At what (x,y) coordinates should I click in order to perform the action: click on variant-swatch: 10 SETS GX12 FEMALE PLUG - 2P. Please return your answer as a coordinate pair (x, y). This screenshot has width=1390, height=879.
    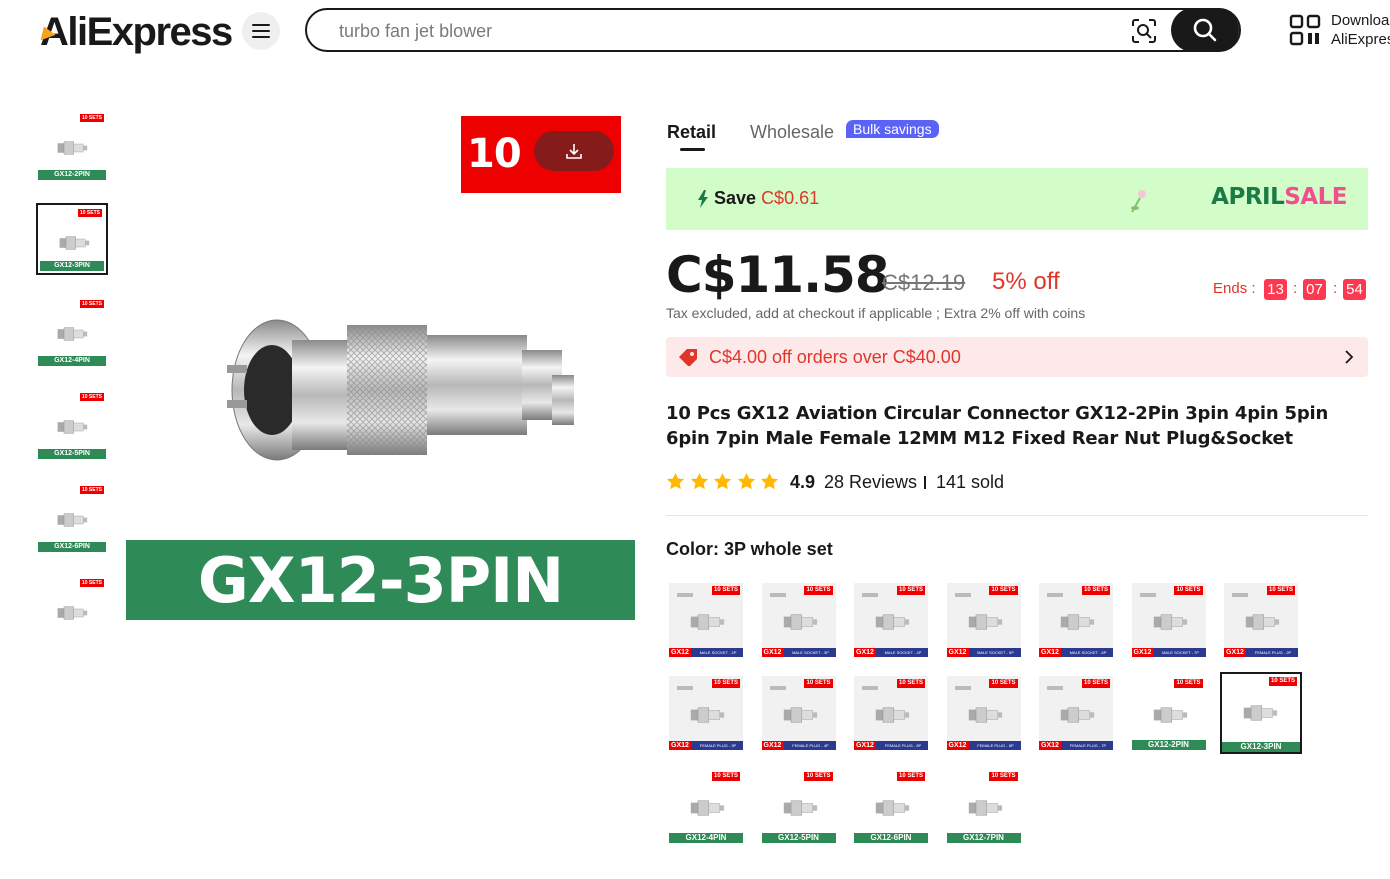
    Looking at the image, I should click on (1261, 620).